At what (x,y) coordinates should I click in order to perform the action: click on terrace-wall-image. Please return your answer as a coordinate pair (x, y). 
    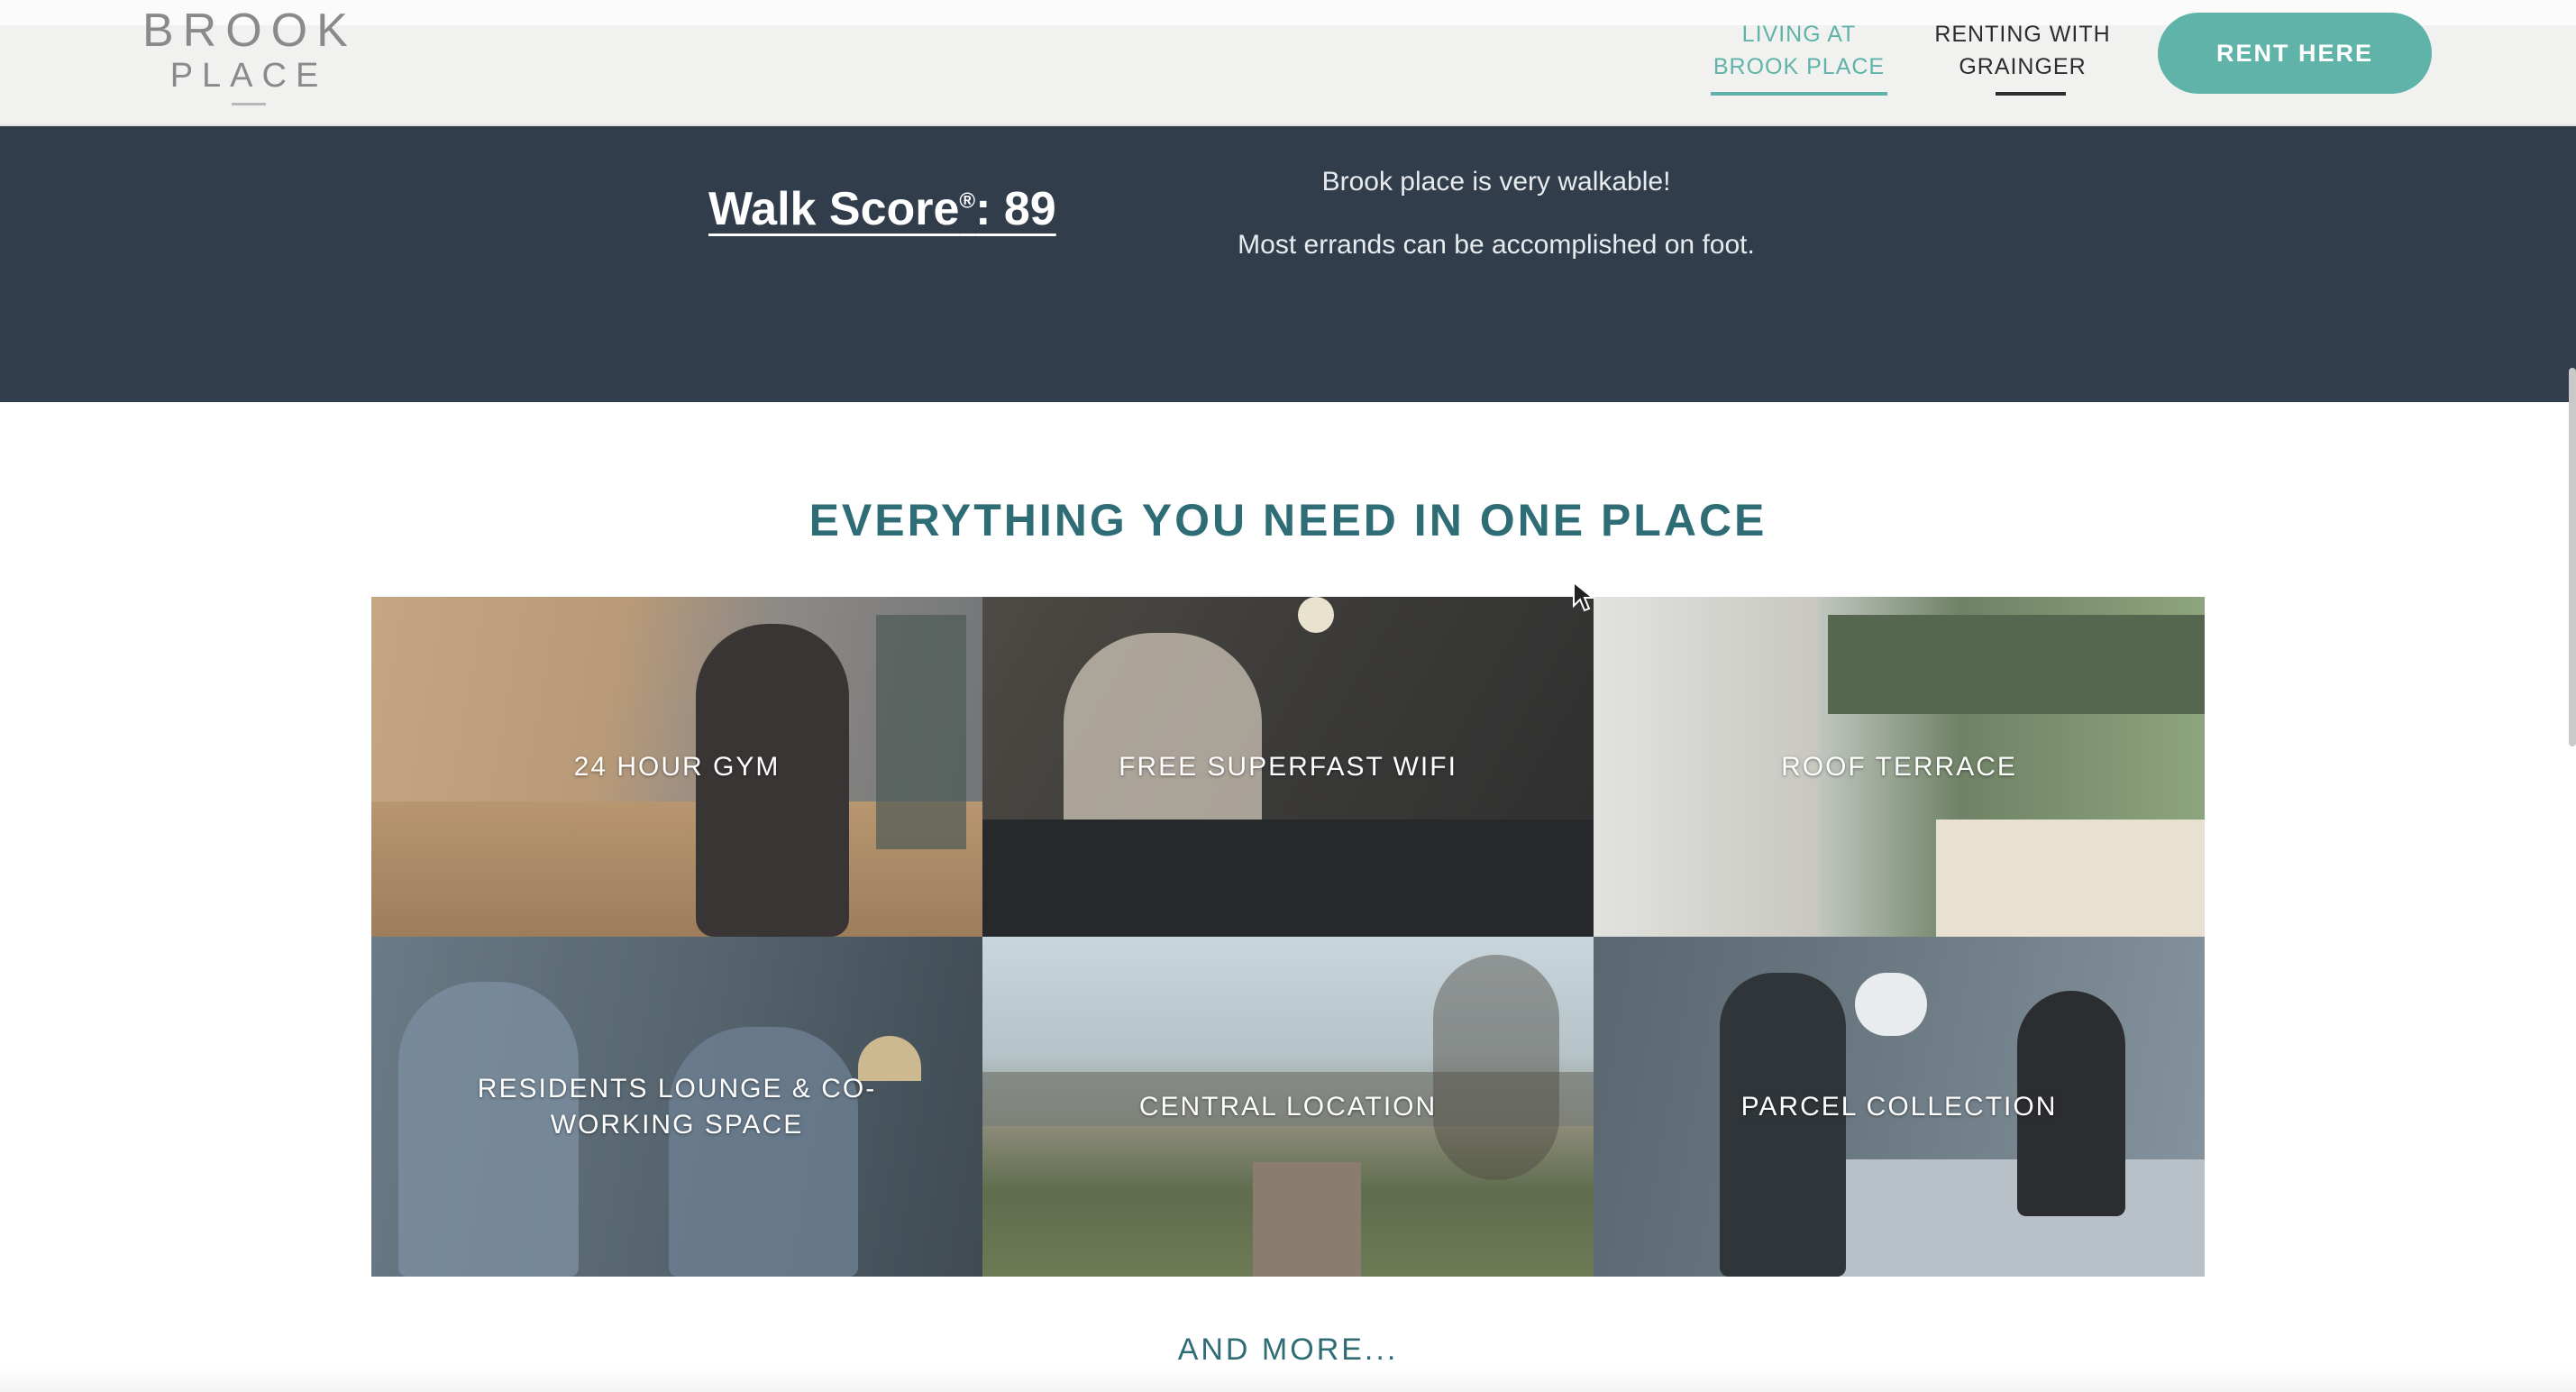
    Looking at the image, I should click on (2016, 664).